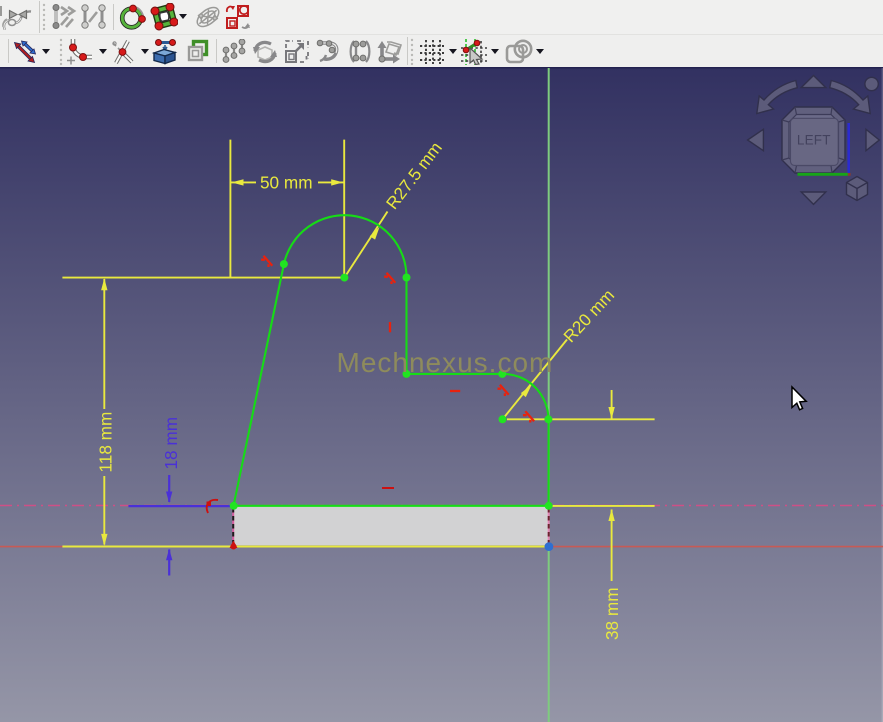 The image size is (883, 722). What do you see at coordinates (814, 139) in the screenshot?
I see `svg-text: LEFT` at bounding box center [814, 139].